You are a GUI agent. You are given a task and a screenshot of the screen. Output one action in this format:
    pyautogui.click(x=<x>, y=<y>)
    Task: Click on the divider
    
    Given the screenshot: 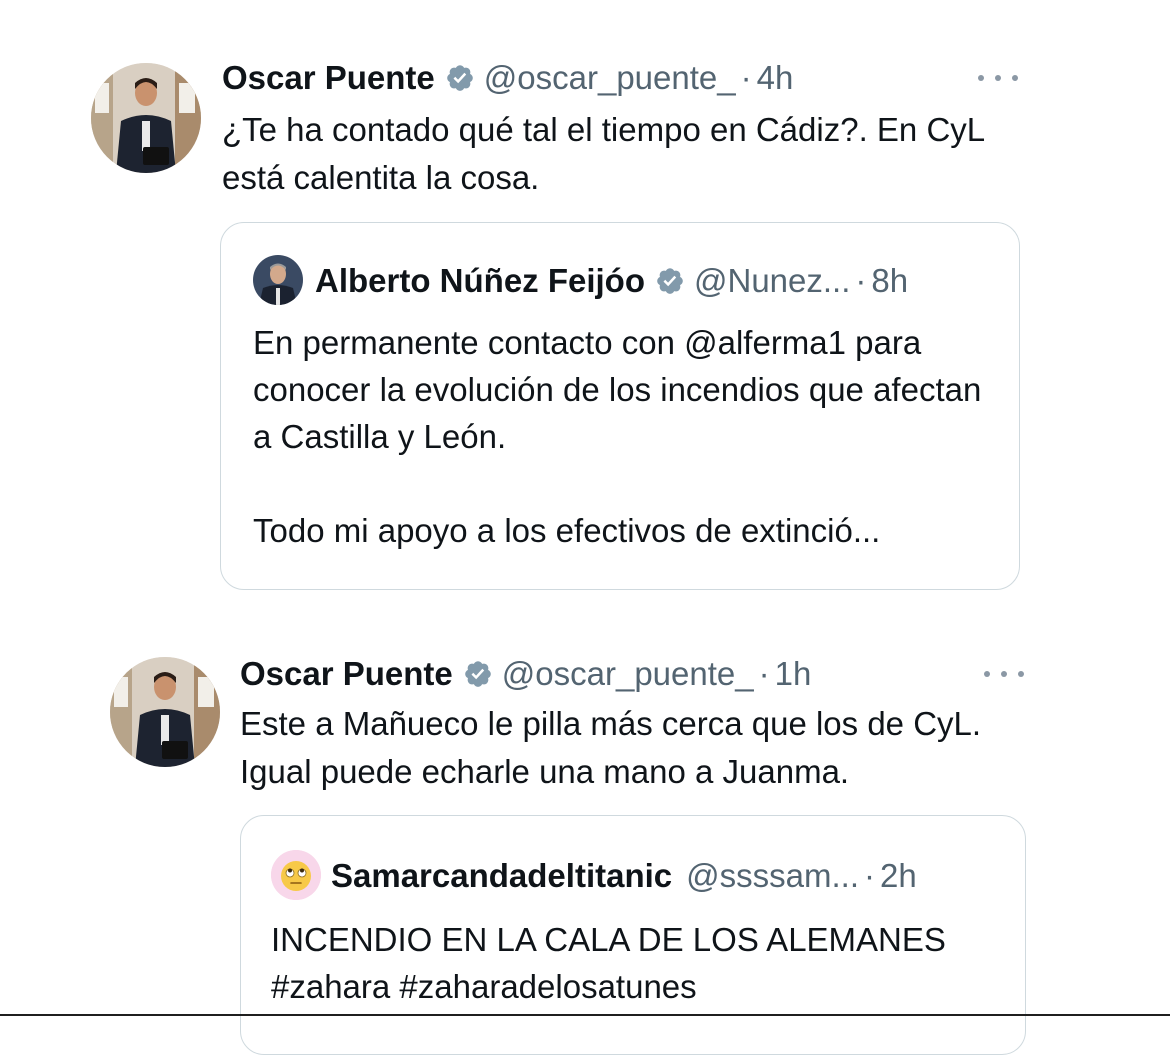 What is the action you would take?
    pyautogui.click(x=585, y=1015)
    